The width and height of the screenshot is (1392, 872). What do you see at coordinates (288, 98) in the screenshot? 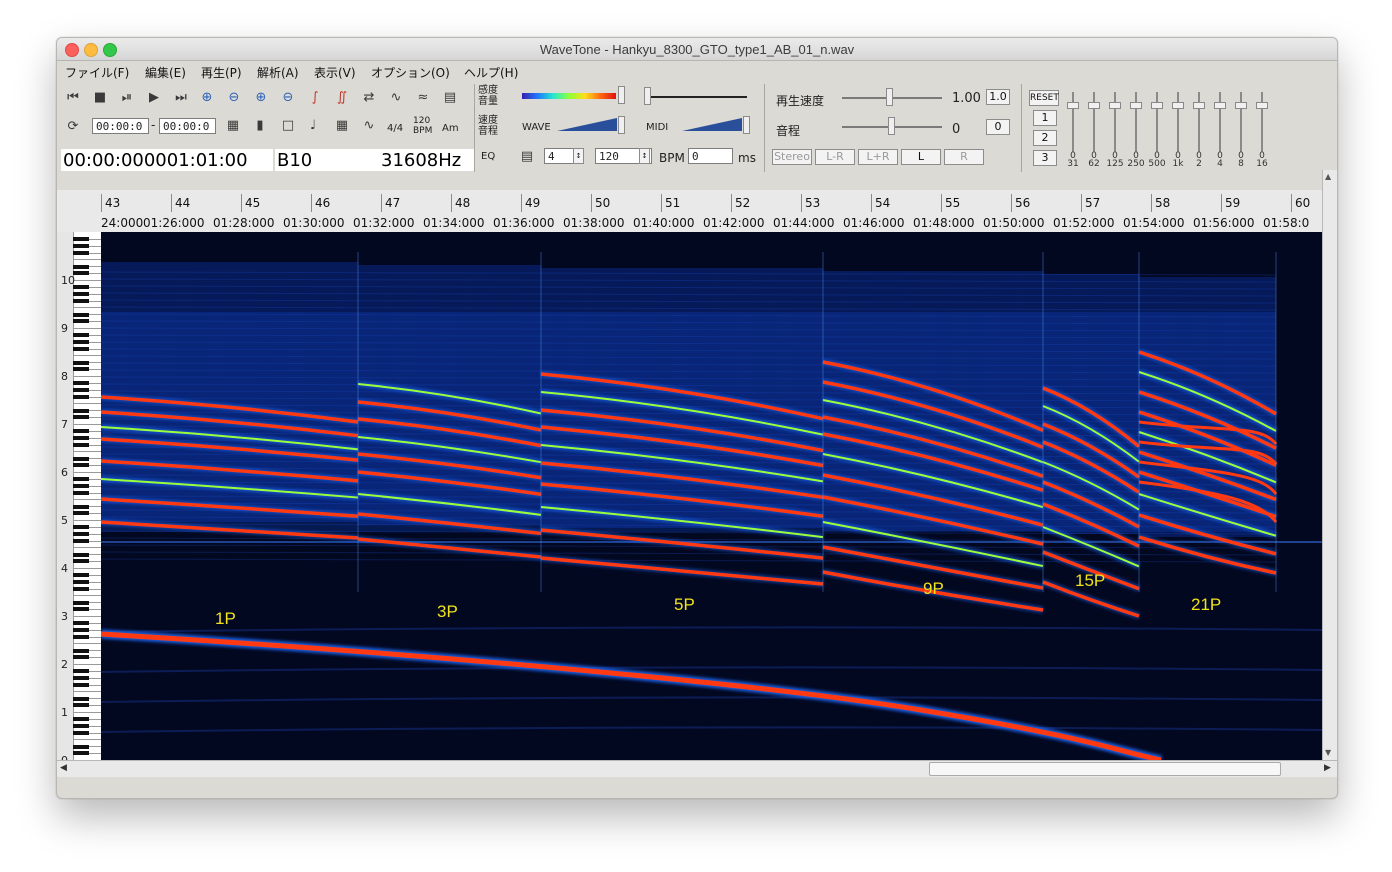
I see `zoom-out-vertical-icon: ⊖` at bounding box center [288, 98].